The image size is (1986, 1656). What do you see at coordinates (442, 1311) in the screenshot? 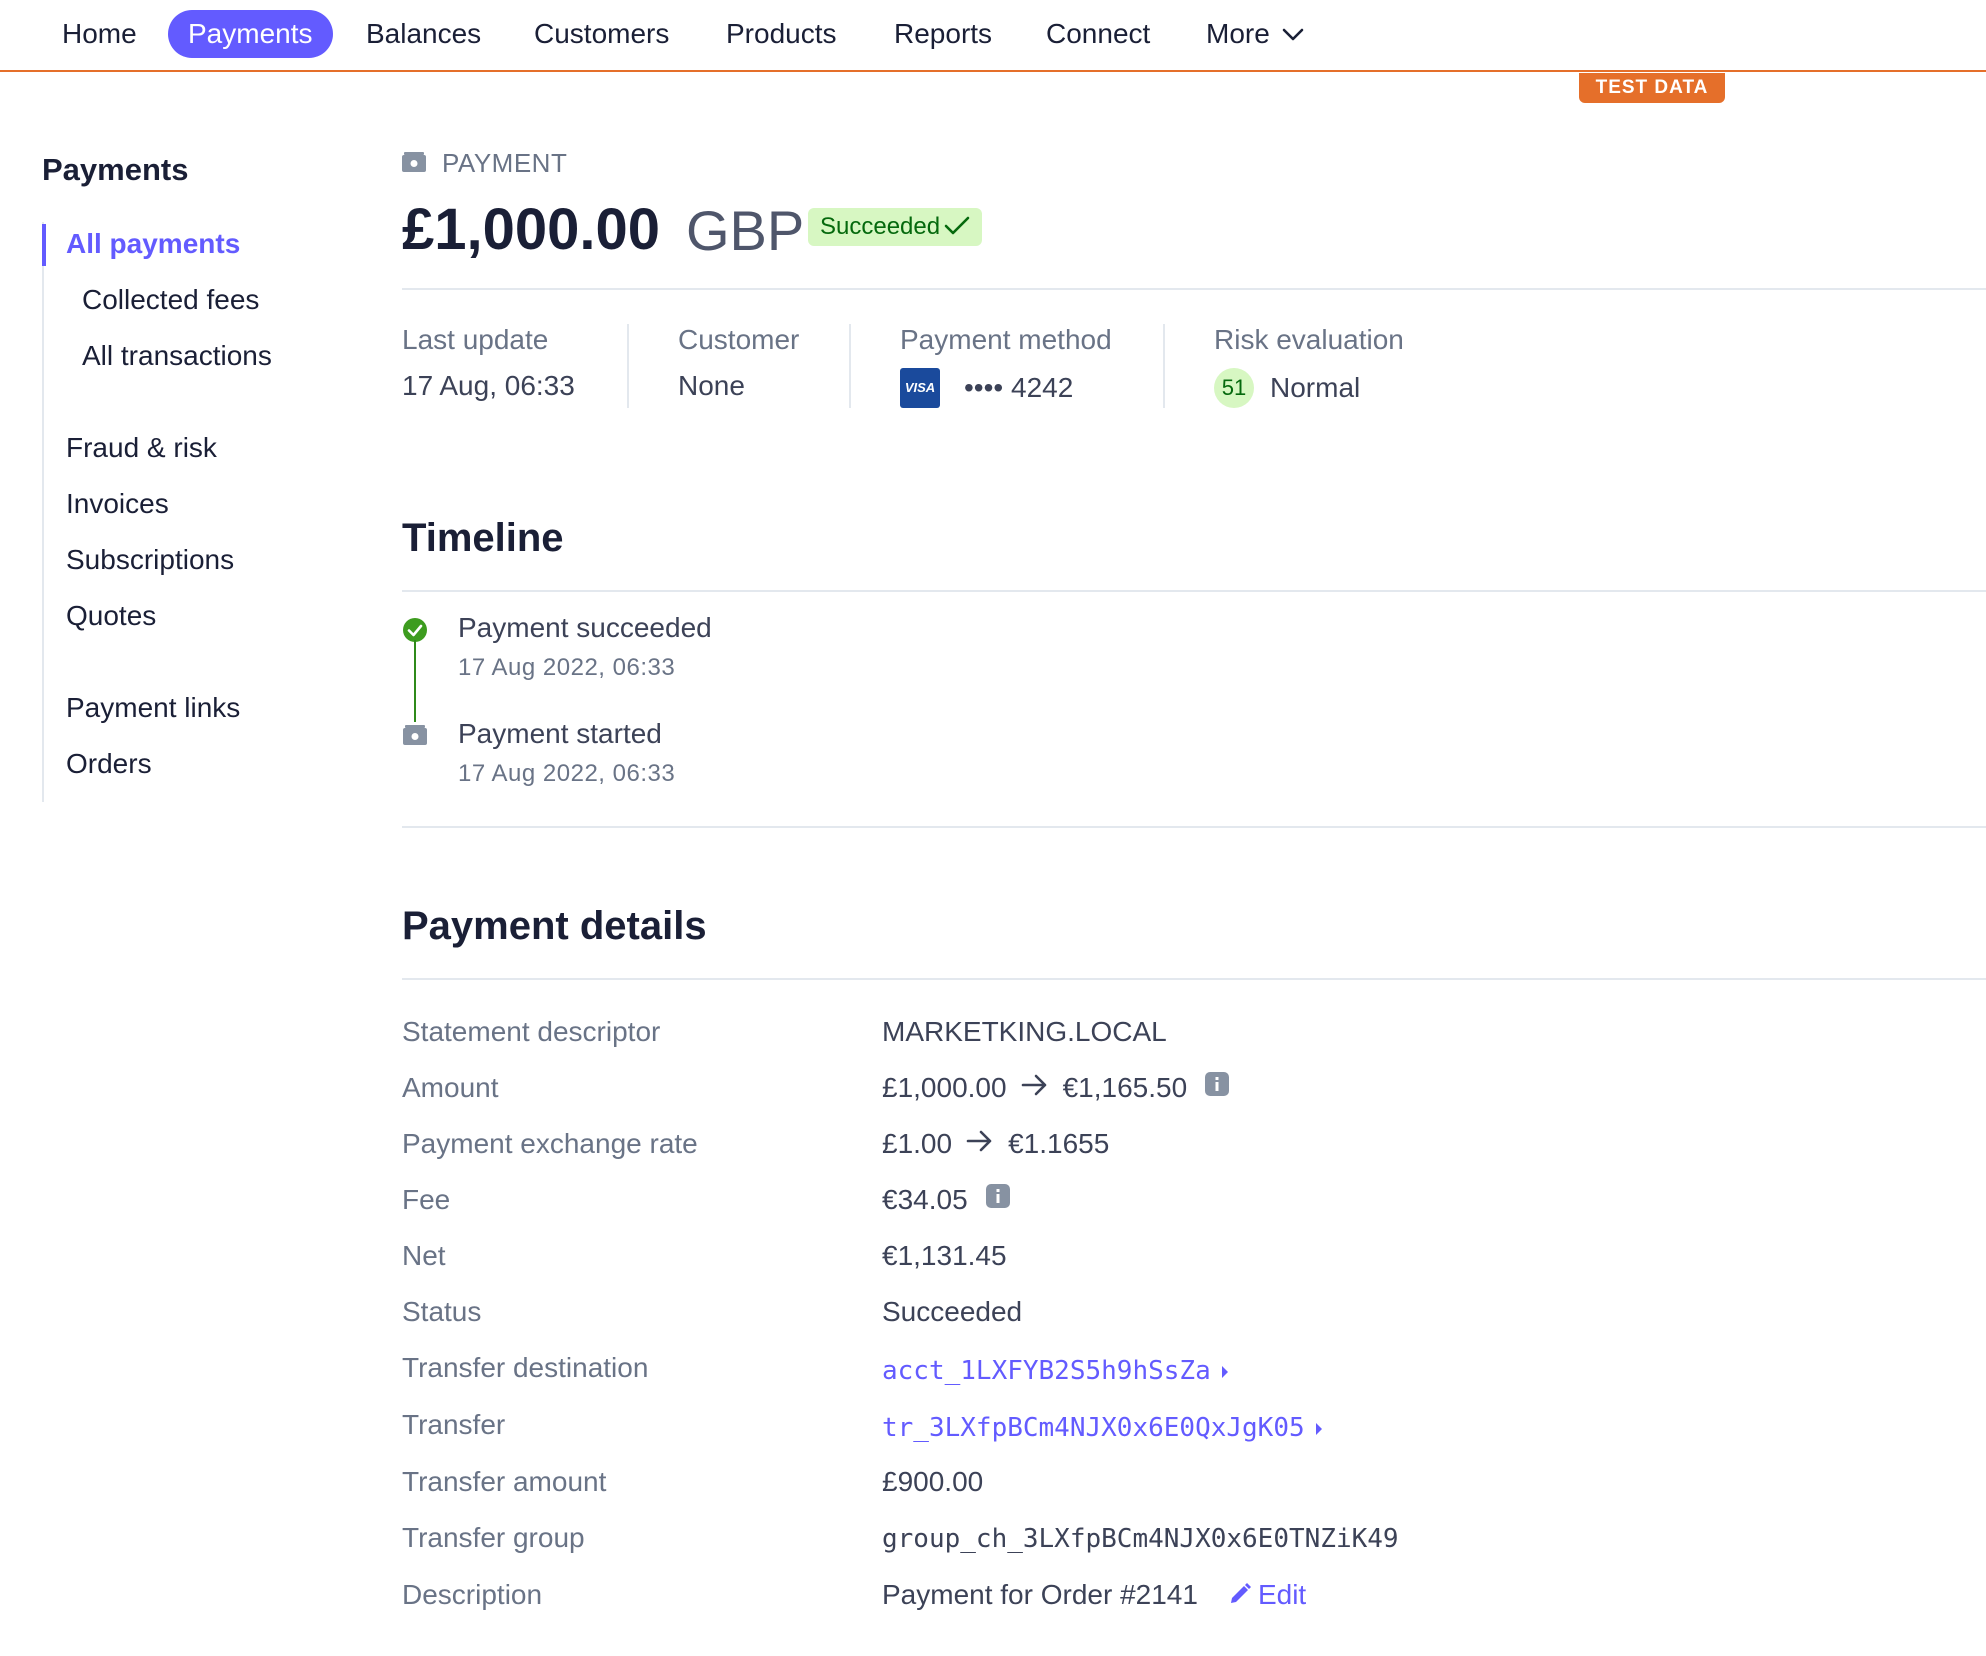
I see `detail-label: Status` at bounding box center [442, 1311].